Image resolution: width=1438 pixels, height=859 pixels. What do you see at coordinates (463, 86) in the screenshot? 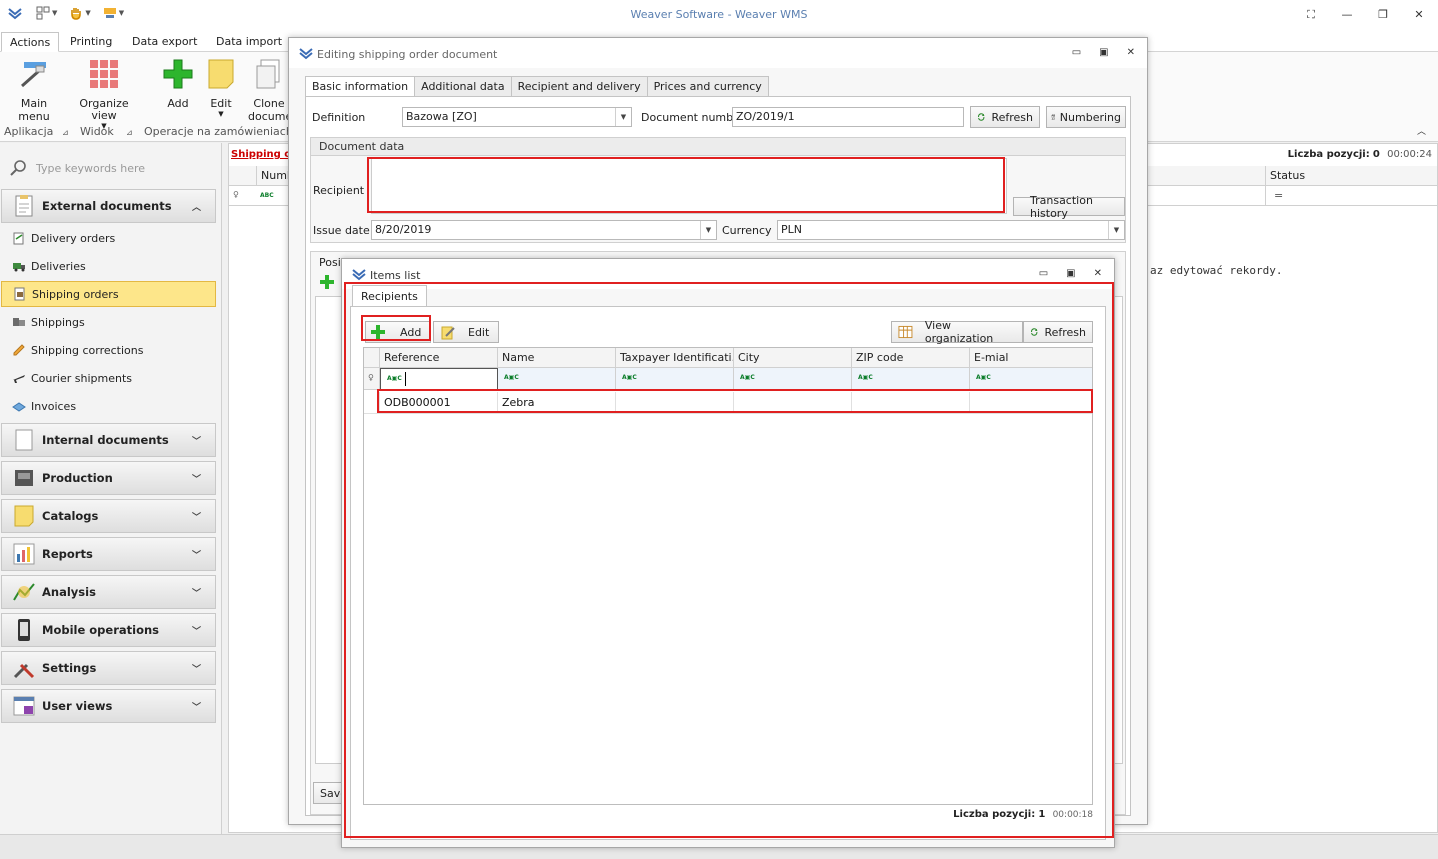
I see `tab-additional-data: Additional data` at bounding box center [463, 86].